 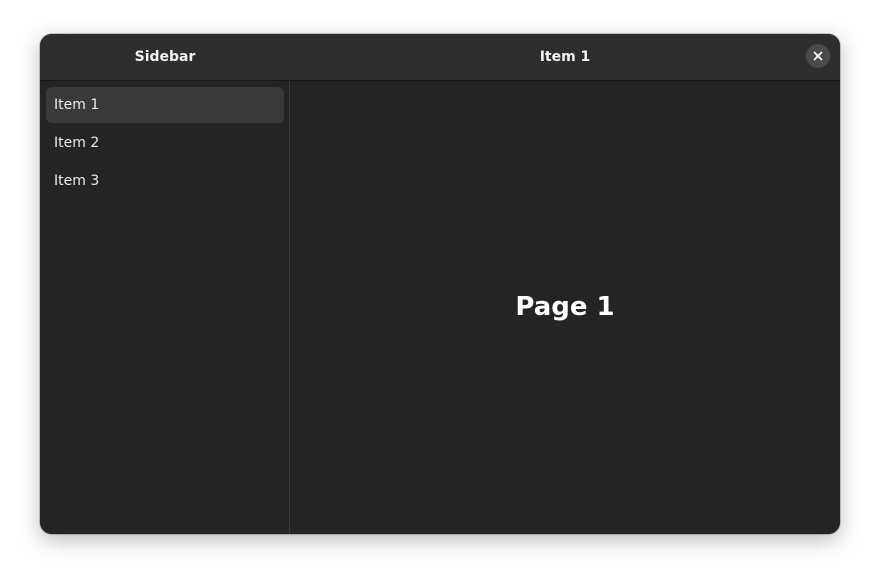 What do you see at coordinates (77, 143) in the screenshot?
I see `sidebar-item-label: Item 2` at bounding box center [77, 143].